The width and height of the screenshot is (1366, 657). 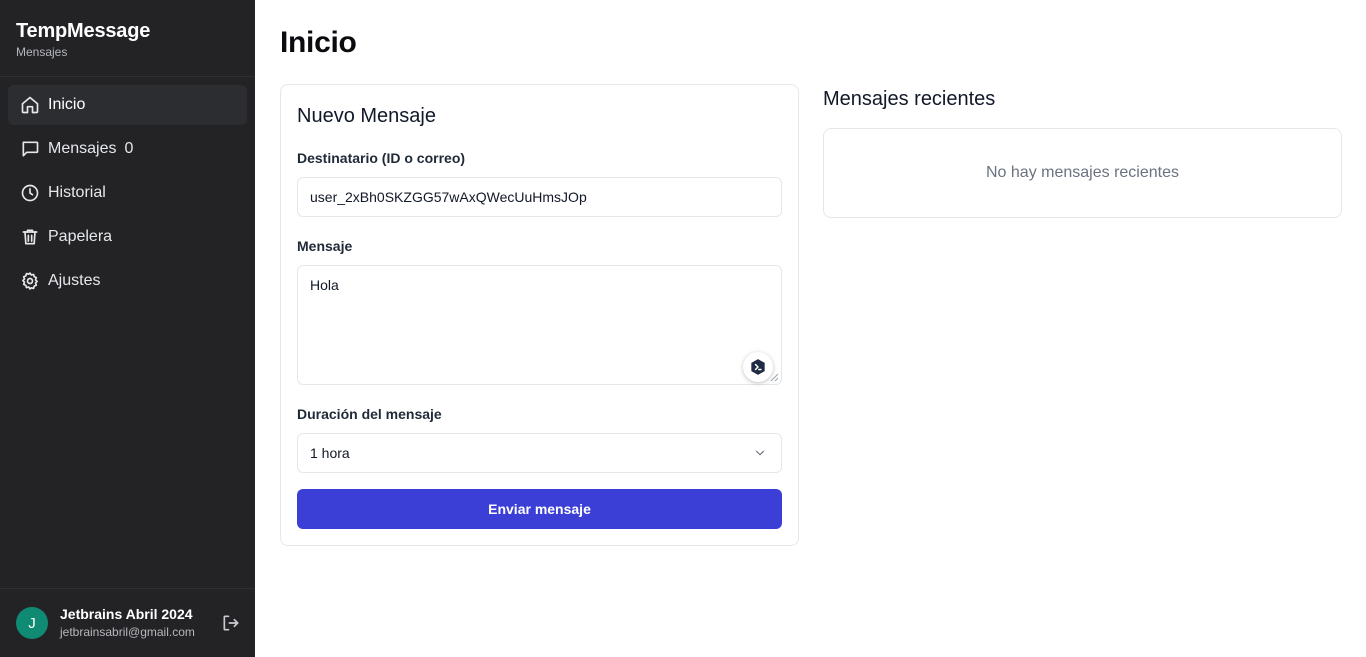 What do you see at coordinates (30, 281) in the screenshot?
I see `gear-icon` at bounding box center [30, 281].